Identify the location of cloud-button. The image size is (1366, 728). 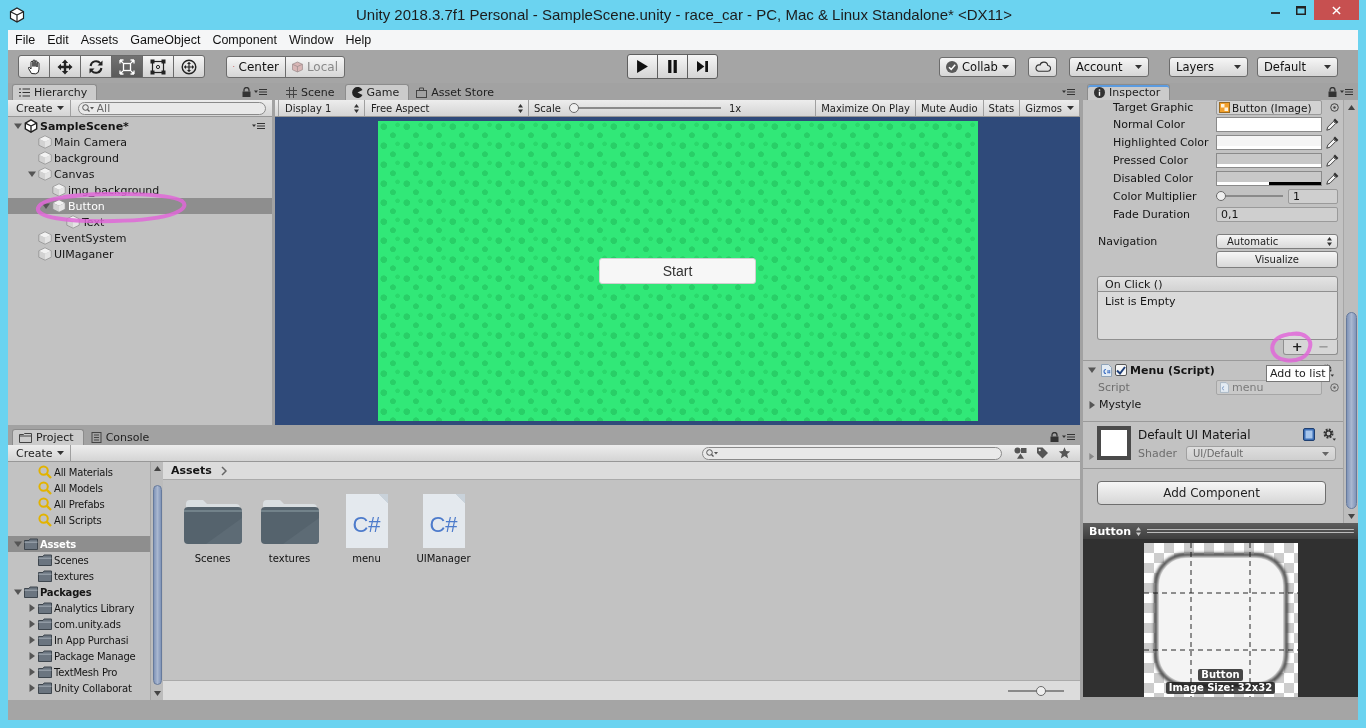
(1042, 66).